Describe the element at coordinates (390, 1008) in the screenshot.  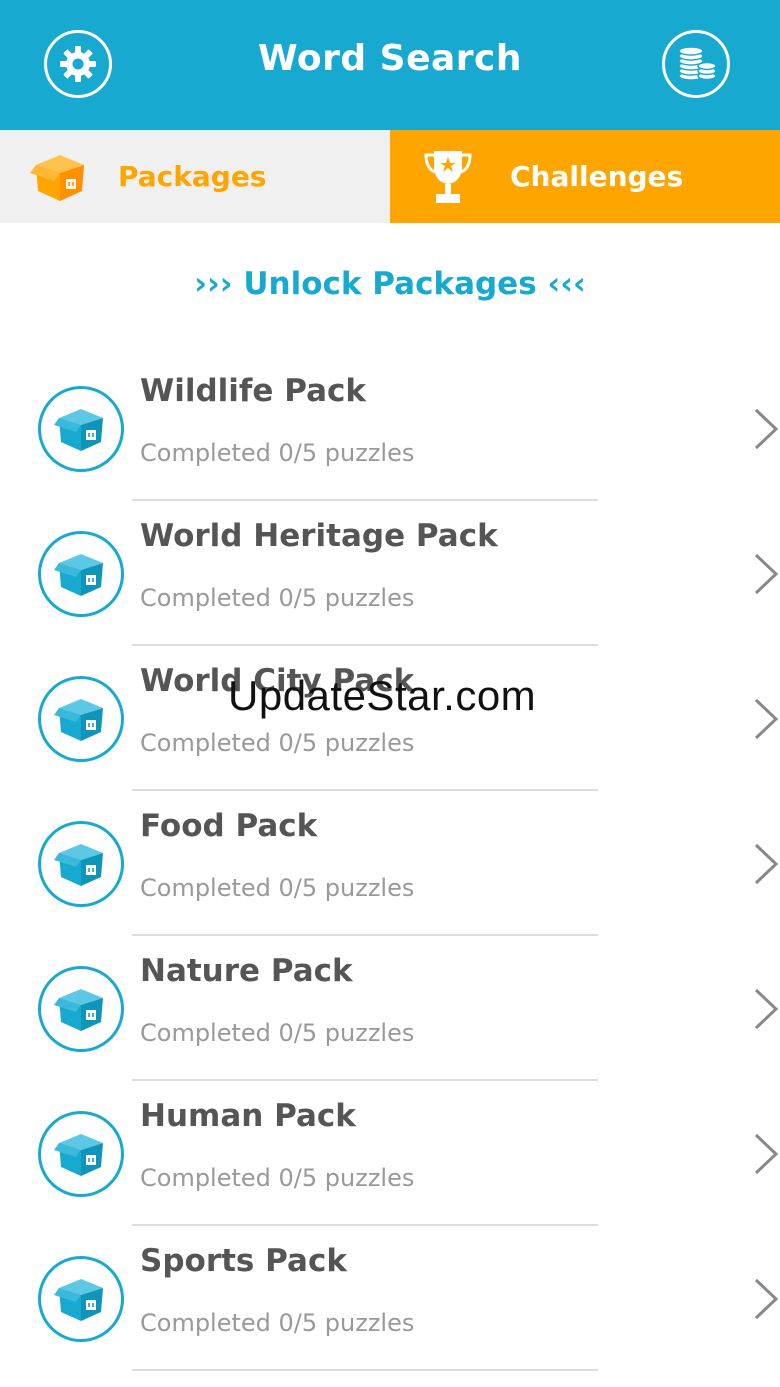
I see `package-row: Nature Pack Completed 0/5 puzzles` at that location.